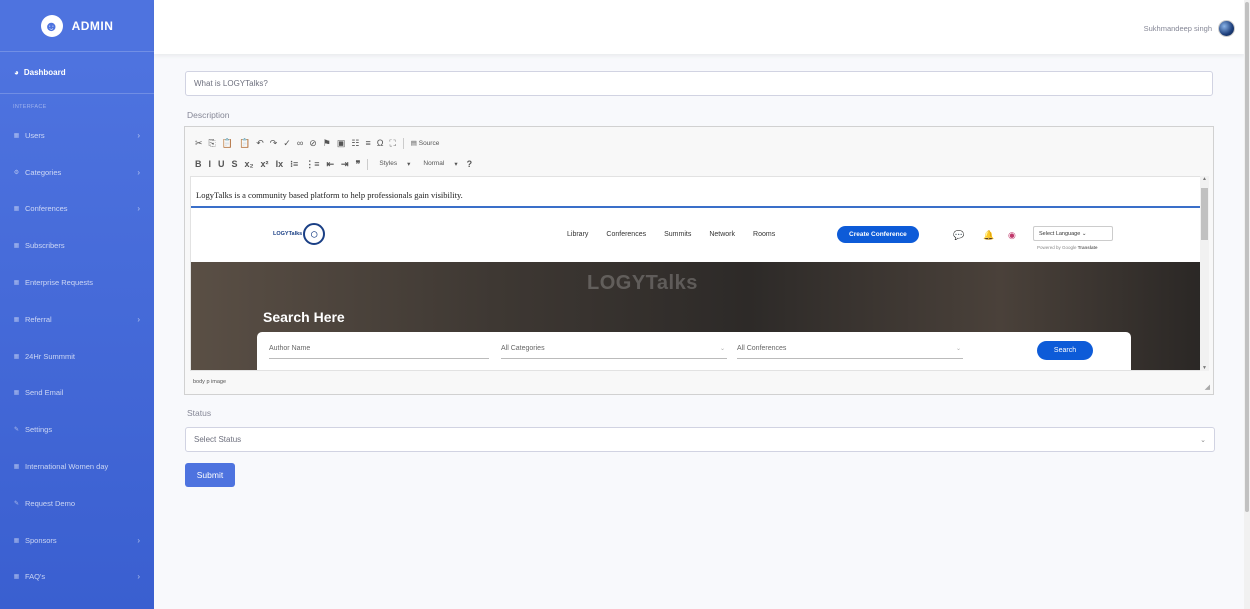  Describe the element at coordinates (77, 319) in the screenshot. I see `sidebar-item-referral: ▦ Referral ›` at that location.